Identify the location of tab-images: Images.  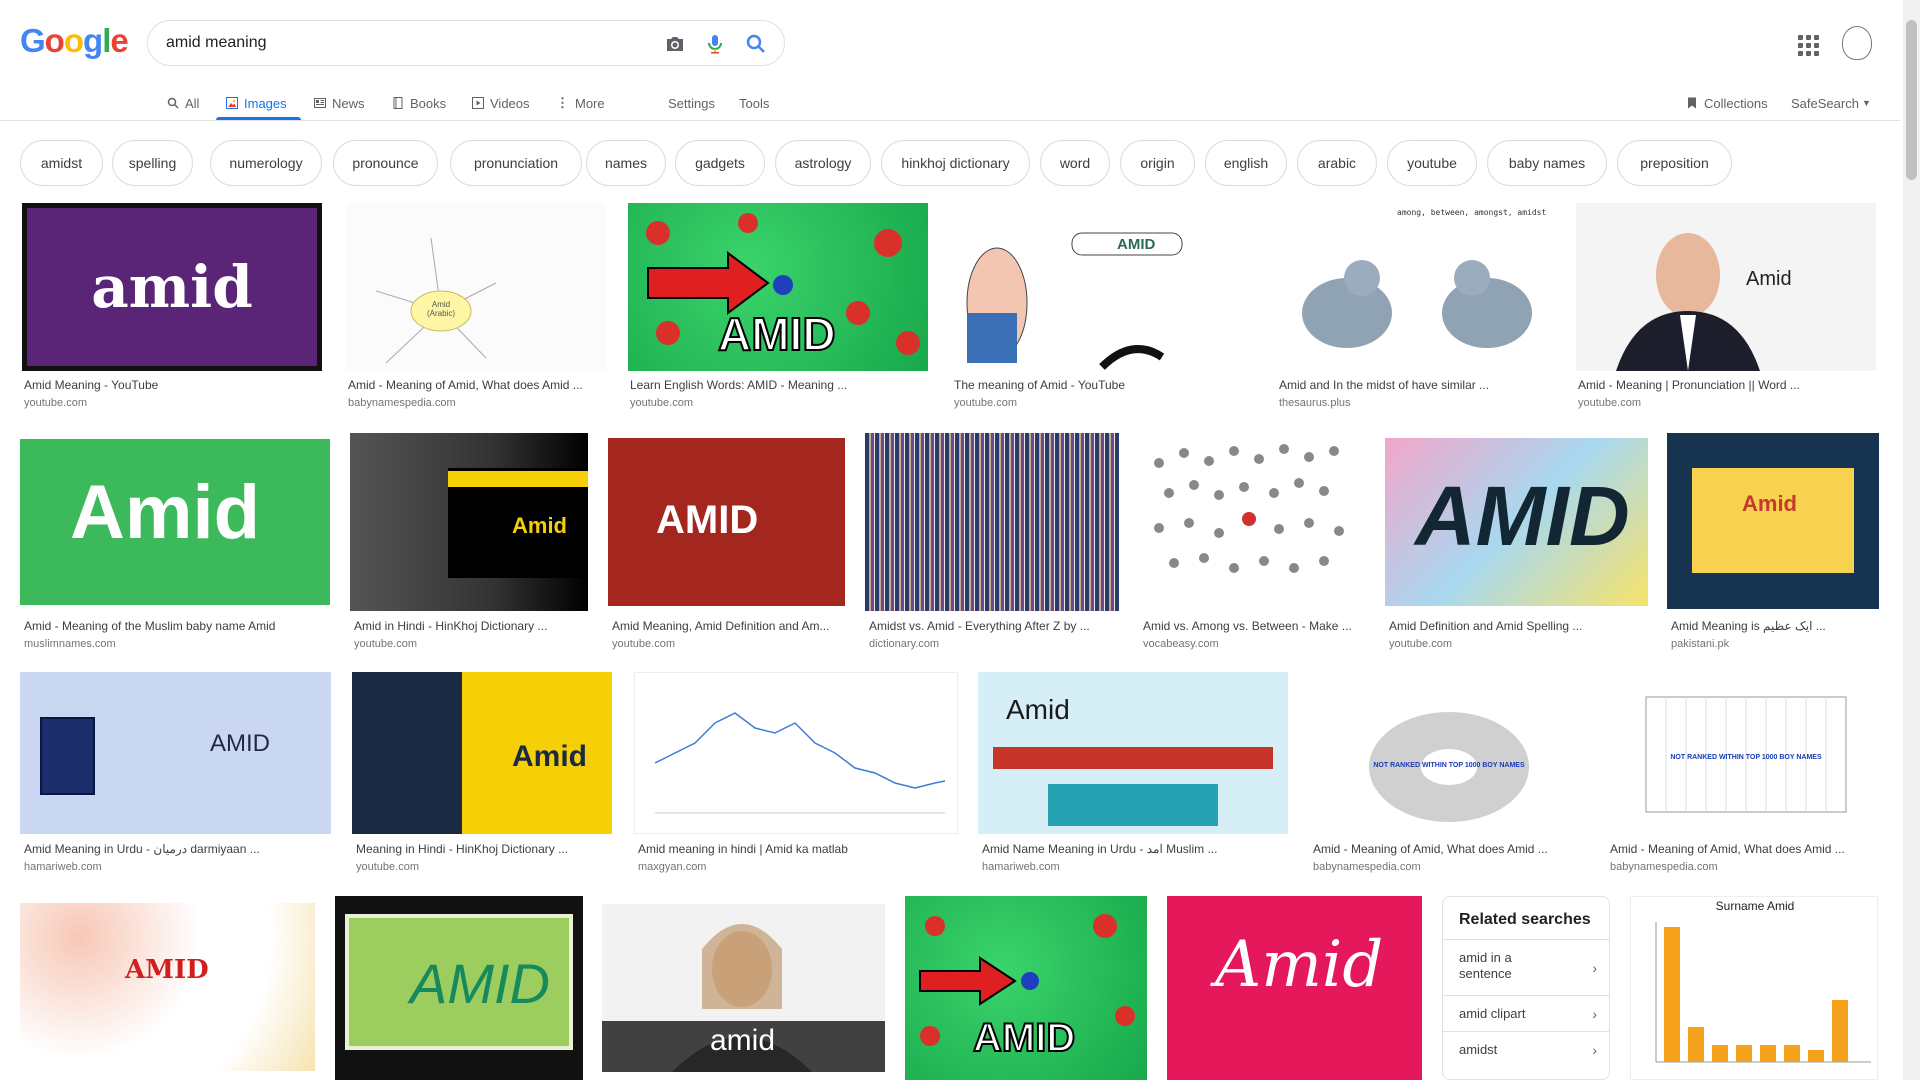
(256, 103).